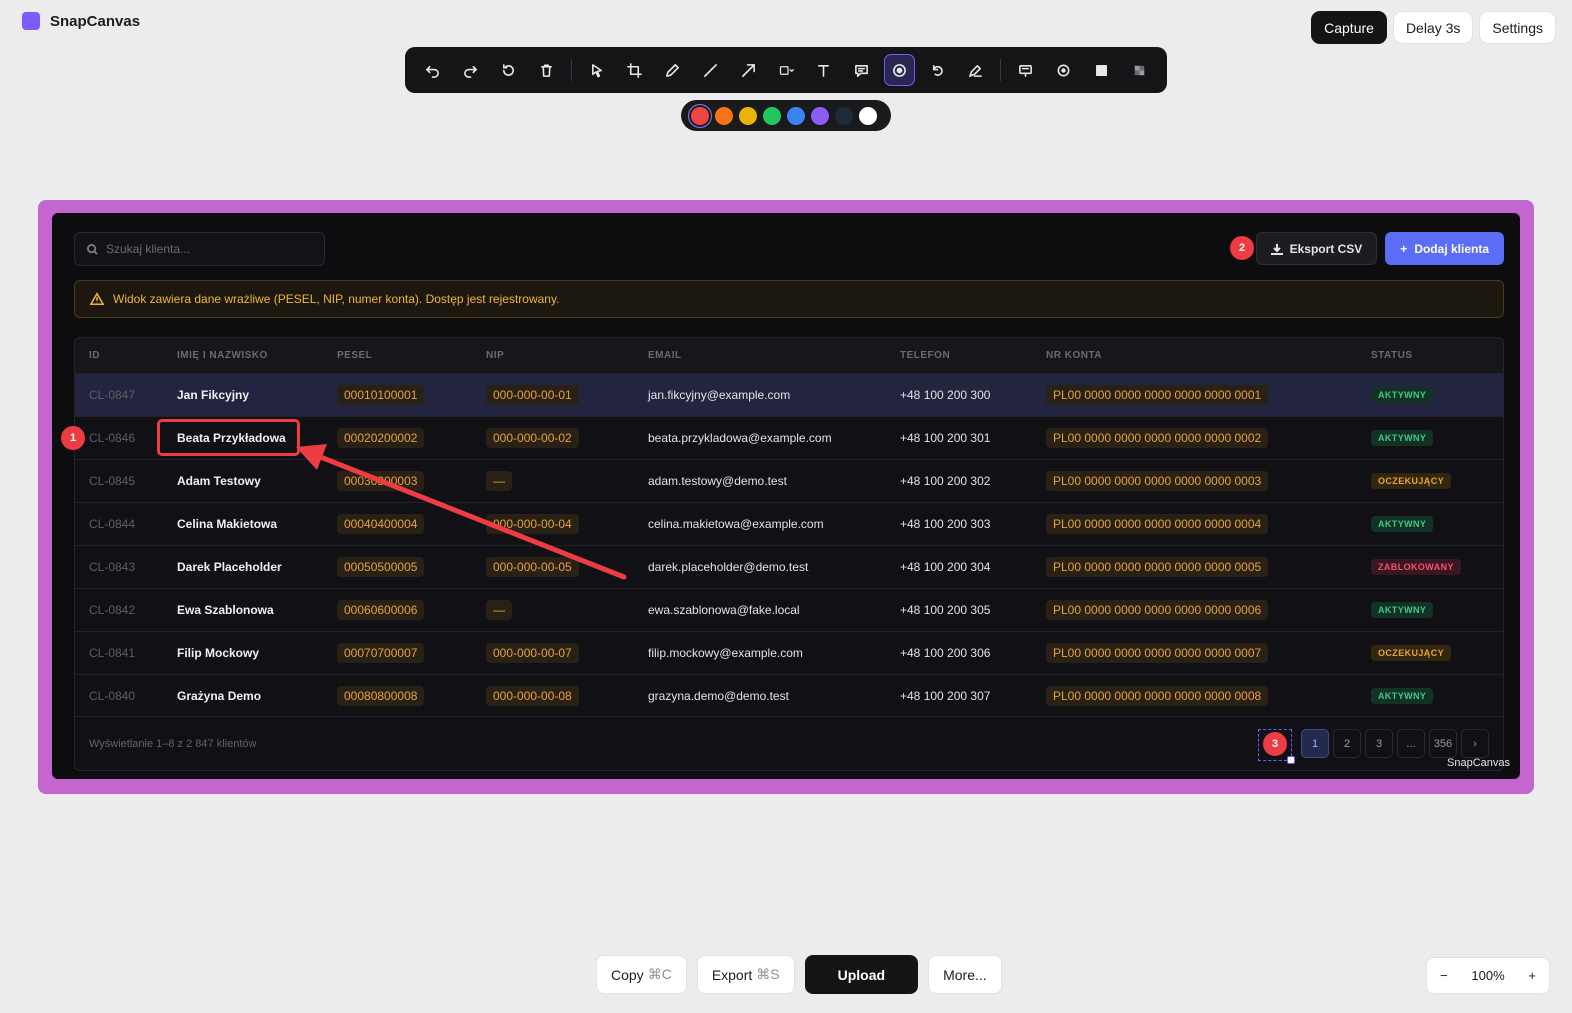 Image resolution: width=1572 pixels, height=1013 pixels. What do you see at coordinates (760, 355) in the screenshot?
I see `column-header: EMAIL` at bounding box center [760, 355].